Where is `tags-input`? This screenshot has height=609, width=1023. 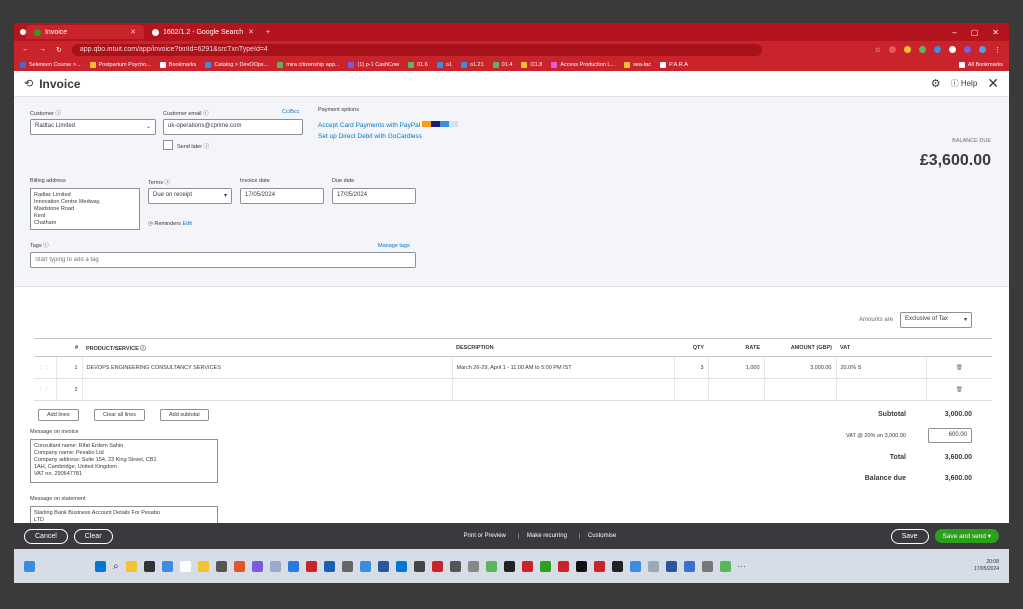
tags-input is located at coordinates (223, 260).